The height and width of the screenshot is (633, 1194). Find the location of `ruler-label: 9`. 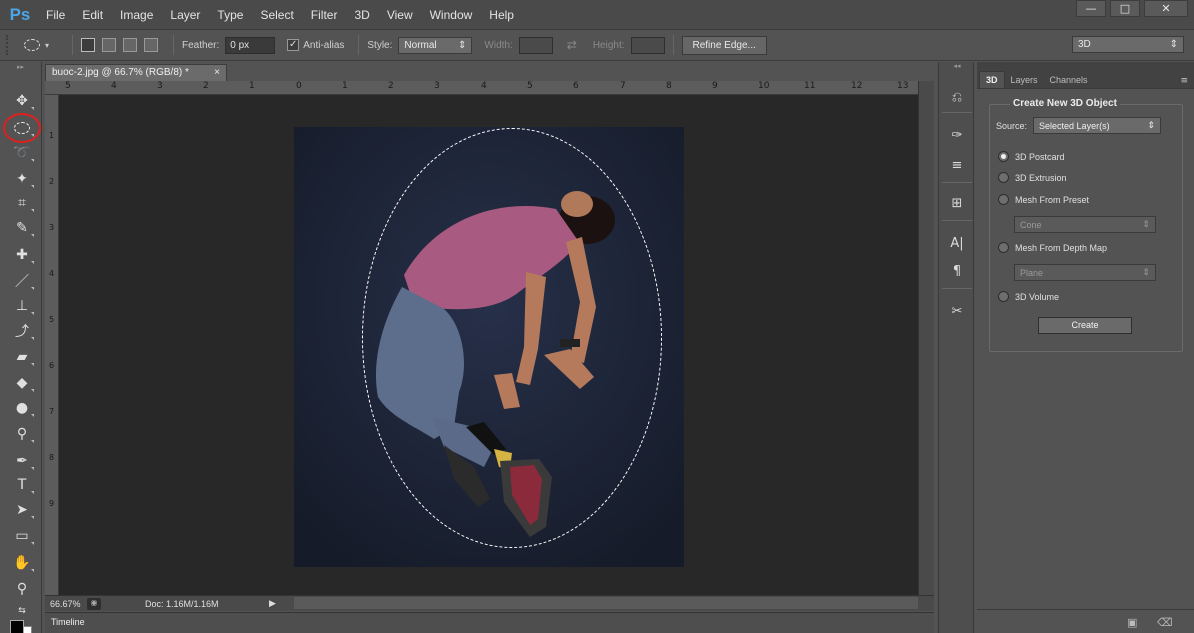

ruler-label: 9 is located at coordinates (52, 503).